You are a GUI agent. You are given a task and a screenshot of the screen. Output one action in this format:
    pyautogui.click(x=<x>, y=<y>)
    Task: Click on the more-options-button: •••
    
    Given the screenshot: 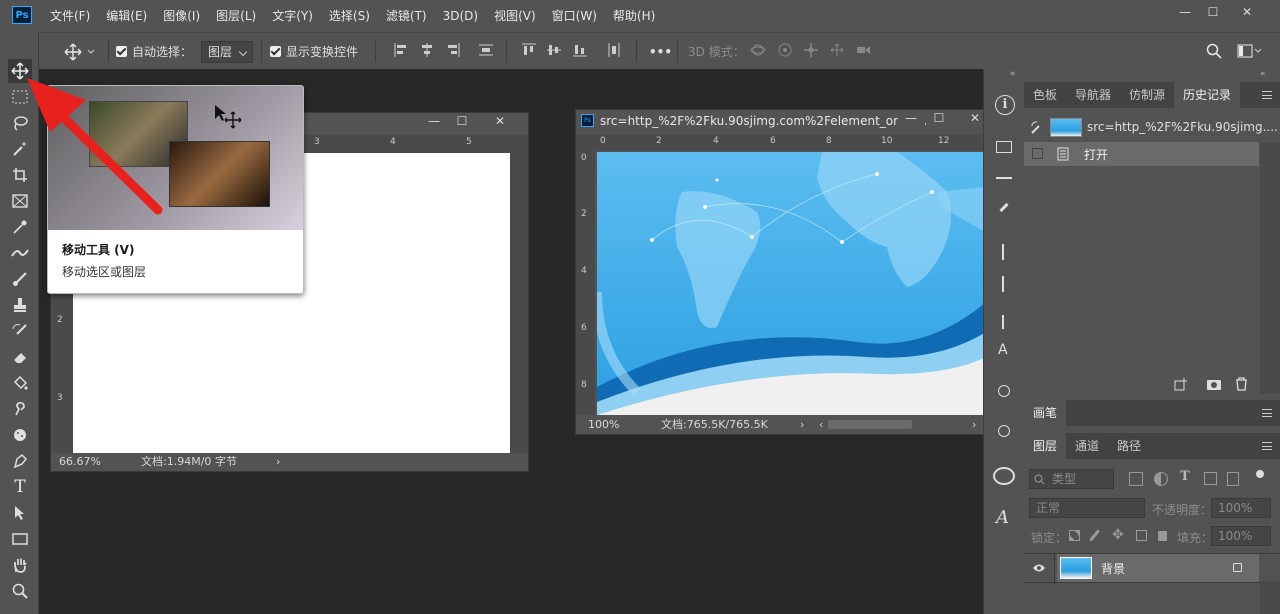 What is the action you would take?
    pyautogui.click(x=660, y=51)
    